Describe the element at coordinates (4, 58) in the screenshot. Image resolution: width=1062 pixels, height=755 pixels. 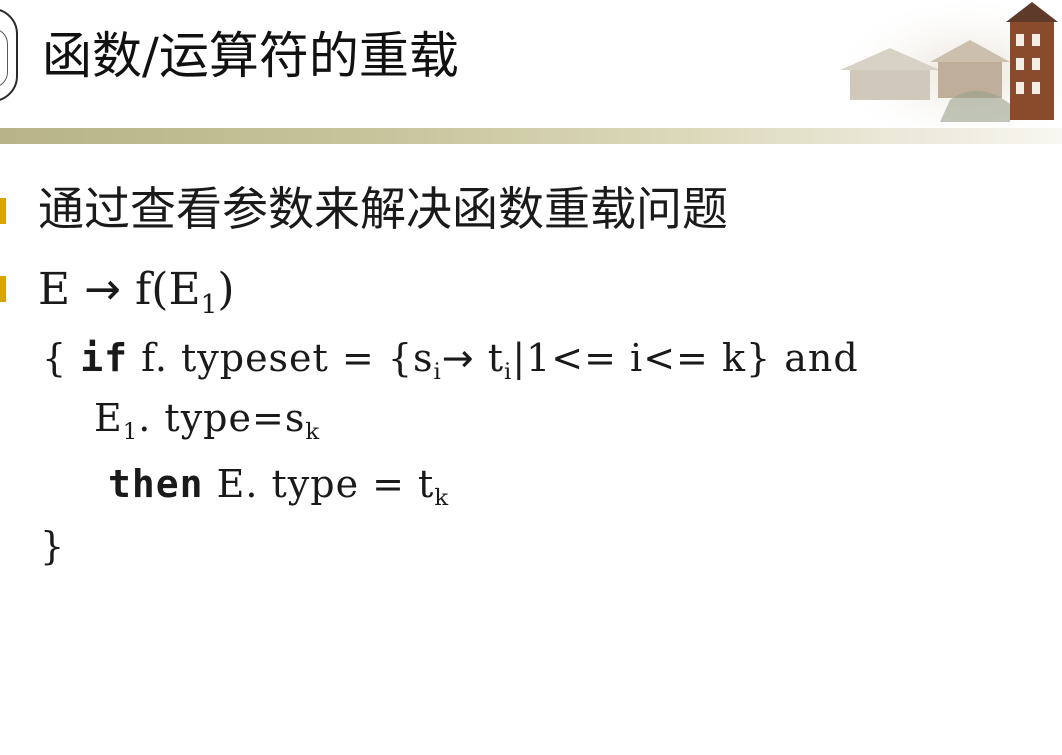
I see `logo-seal-icon` at that location.